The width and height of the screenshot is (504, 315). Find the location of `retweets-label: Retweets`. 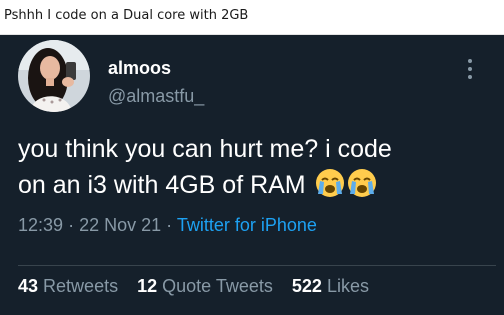

retweets-label: Retweets is located at coordinates (81, 286).